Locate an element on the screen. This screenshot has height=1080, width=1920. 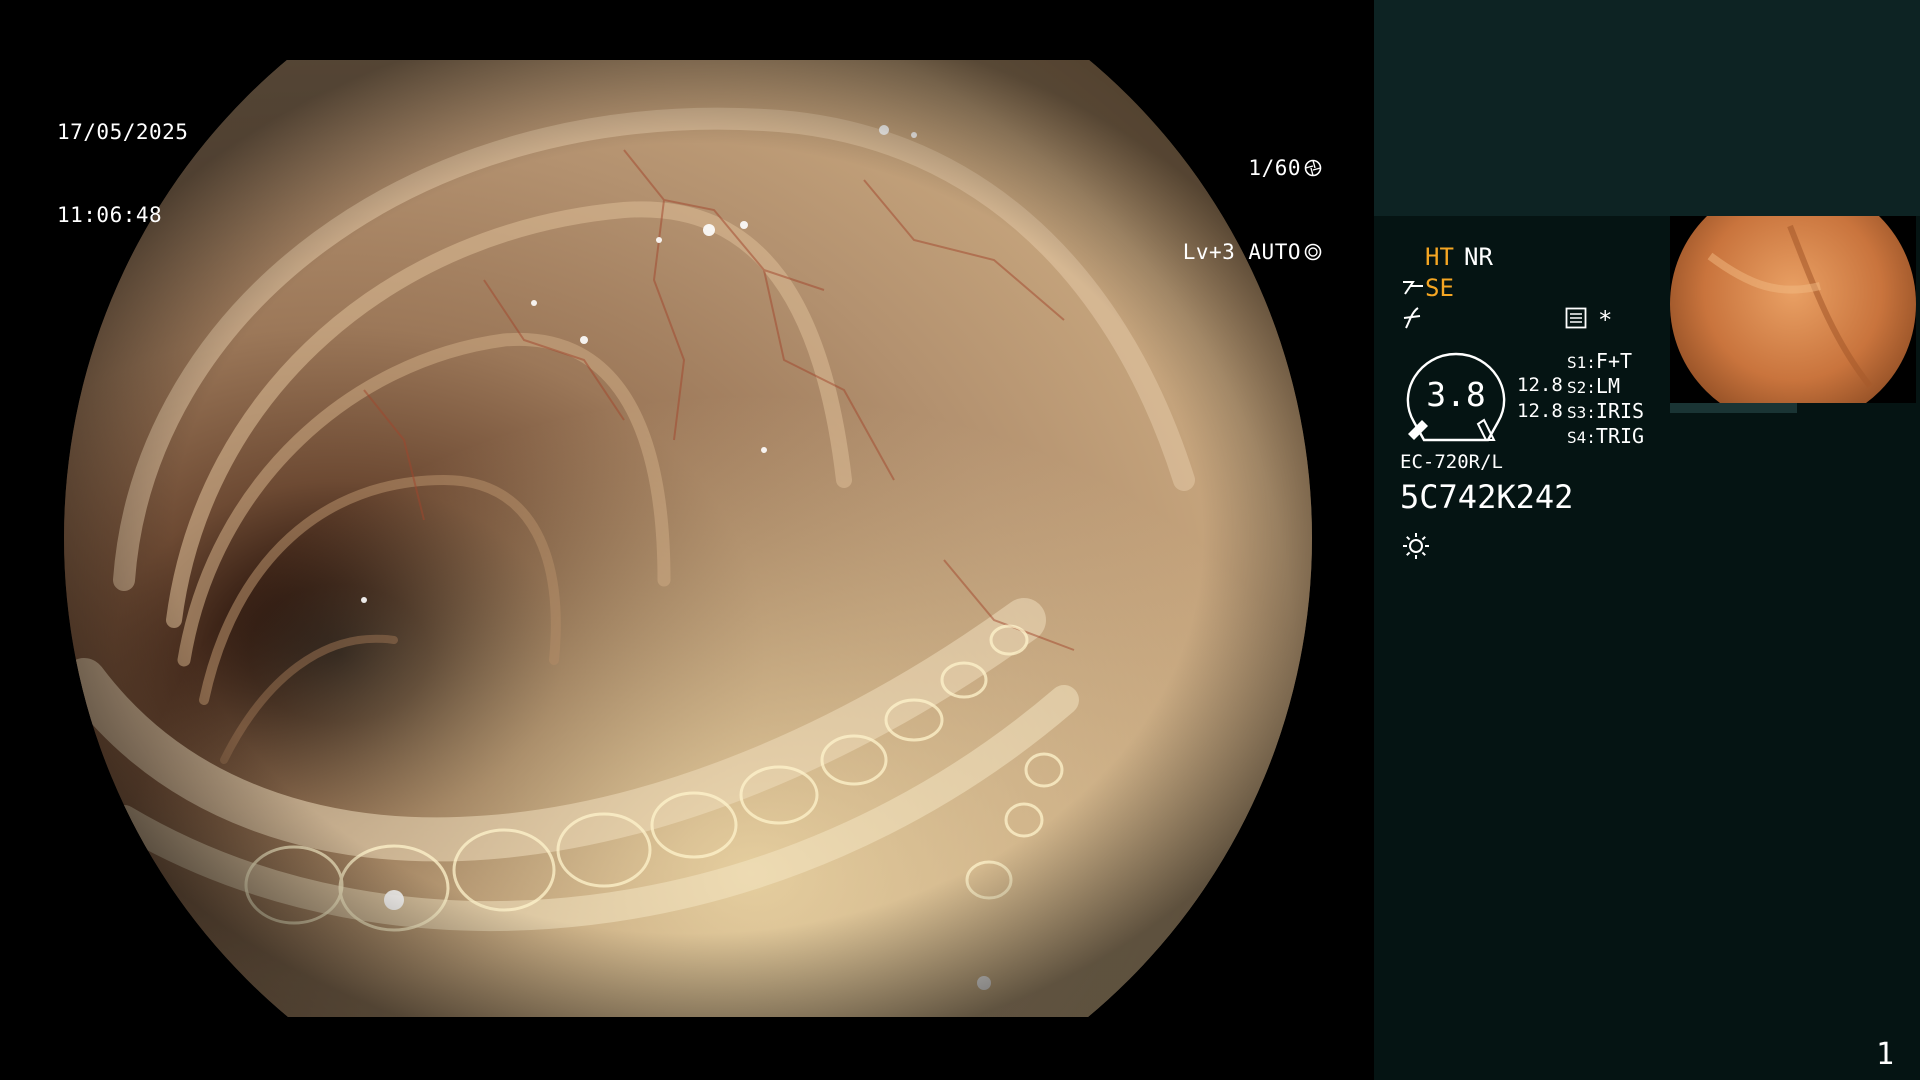
switch-row: S4:TRIG is located at coordinates (1605, 436).